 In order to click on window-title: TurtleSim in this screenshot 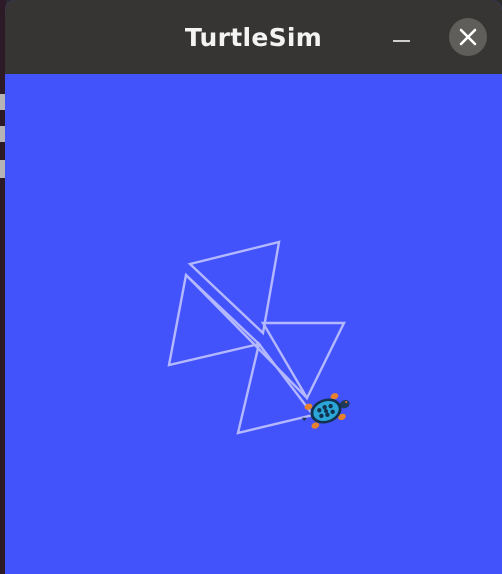, I will do `click(253, 37)`.